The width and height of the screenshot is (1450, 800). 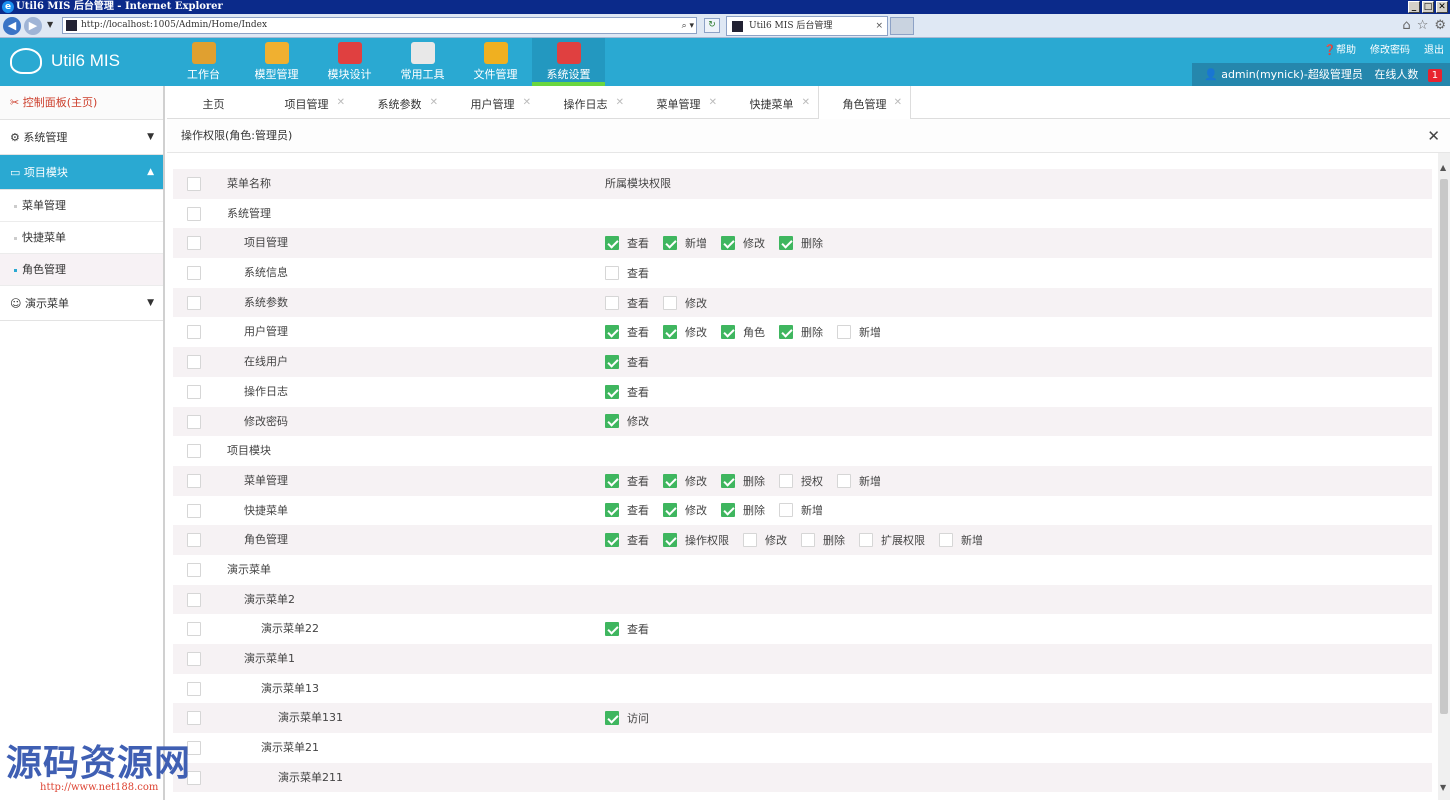 What do you see at coordinates (349, 62) in the screenshot?
I see `top-nav-item: 模块设计` at bounding box center [349, 62].